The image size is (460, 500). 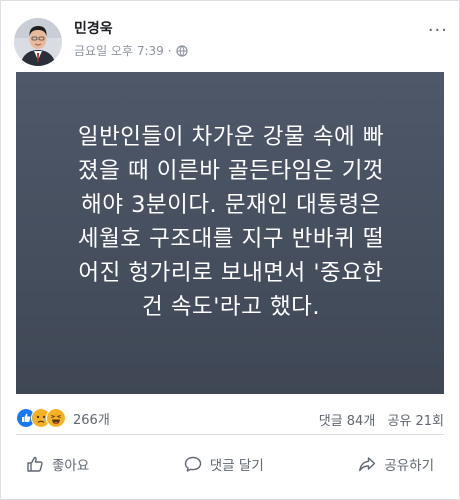 I want to click on share-count: 공유 21회, so click(x=415, y=421).